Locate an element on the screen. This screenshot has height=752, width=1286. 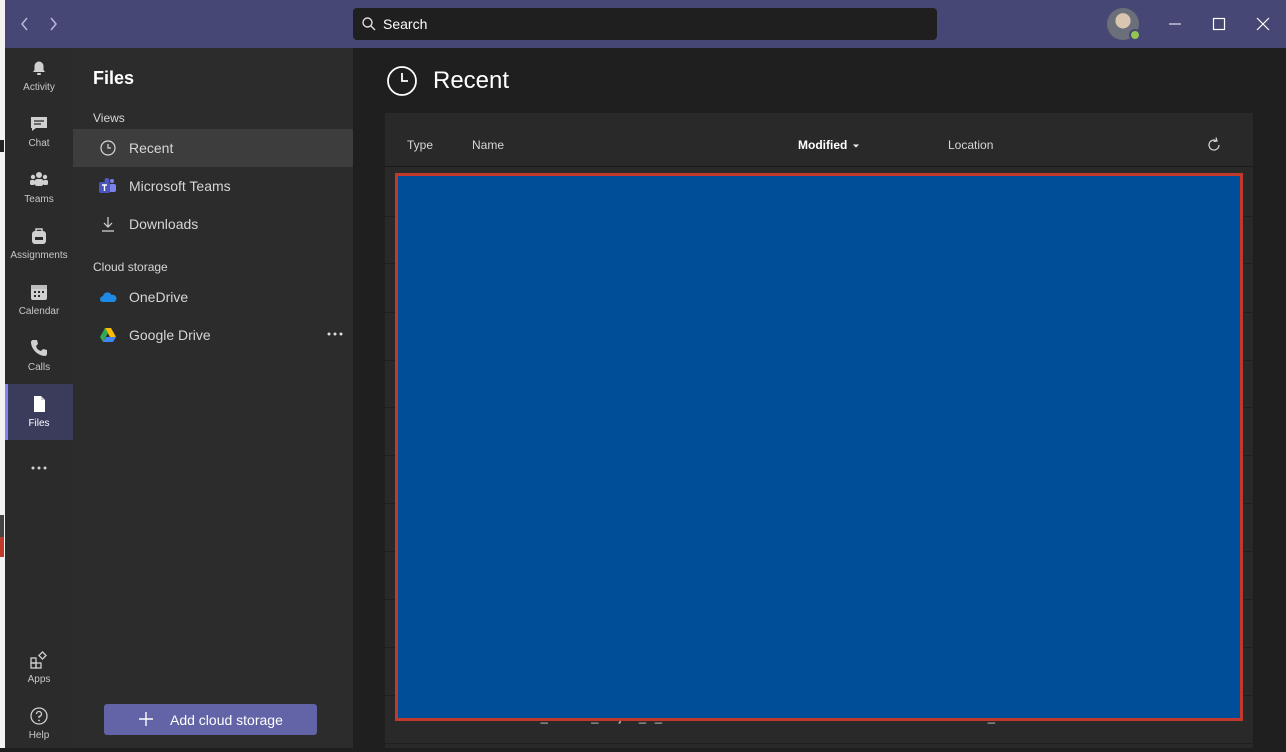
rail-item-calls: Calls is located at coordinates (39, 356).